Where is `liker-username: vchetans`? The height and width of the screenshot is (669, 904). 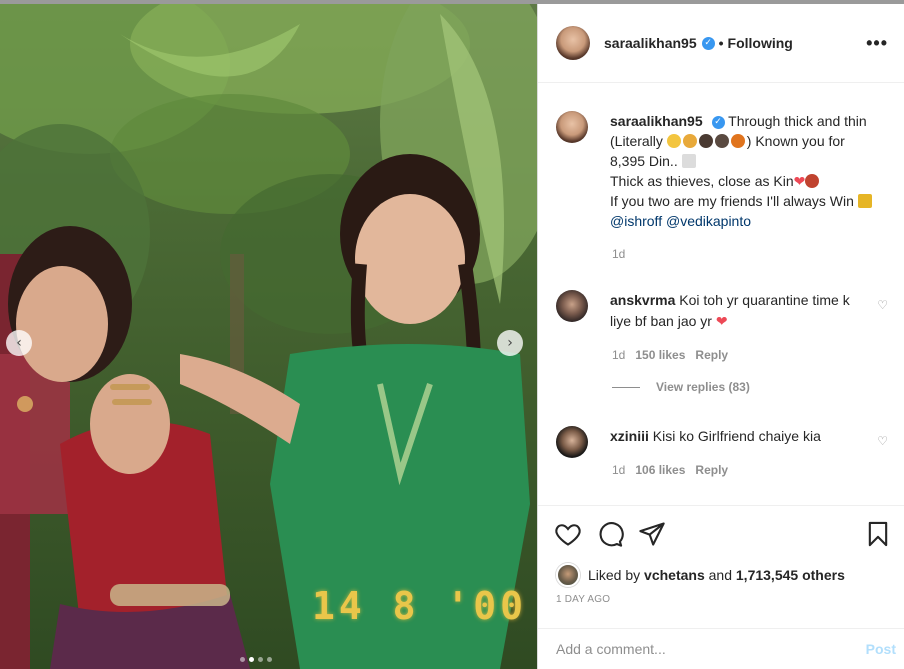
liker-username: vchetans is located at coordinates (674, 575).